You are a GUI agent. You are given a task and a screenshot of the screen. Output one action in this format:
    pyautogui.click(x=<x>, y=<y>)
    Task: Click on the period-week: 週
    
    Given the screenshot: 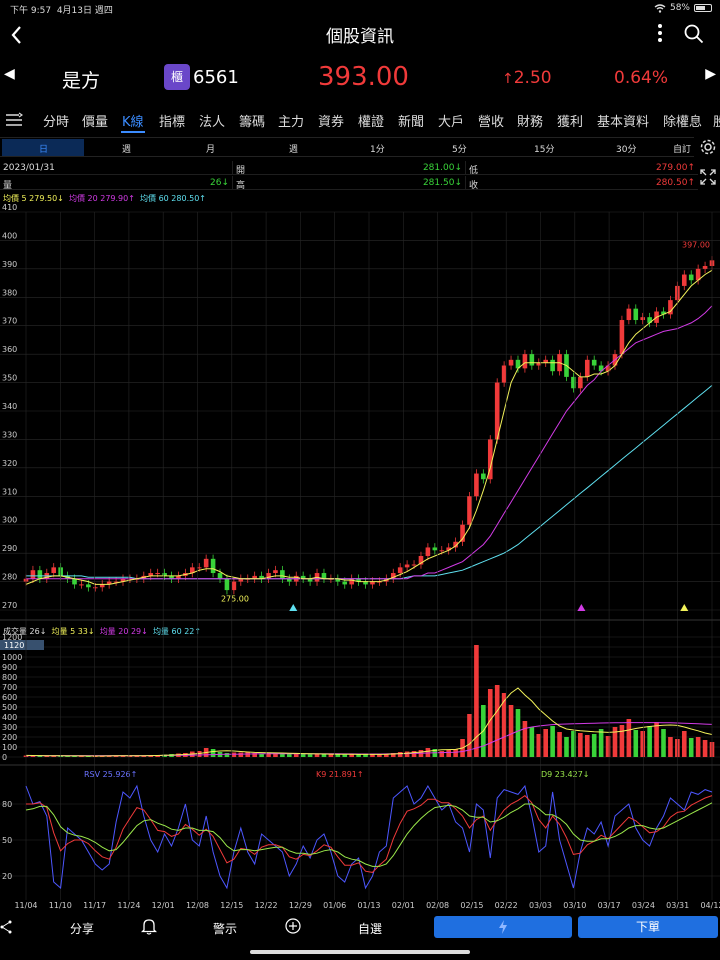 What is the action you would take?
    pyautogui.click(x=126, y=148)
    